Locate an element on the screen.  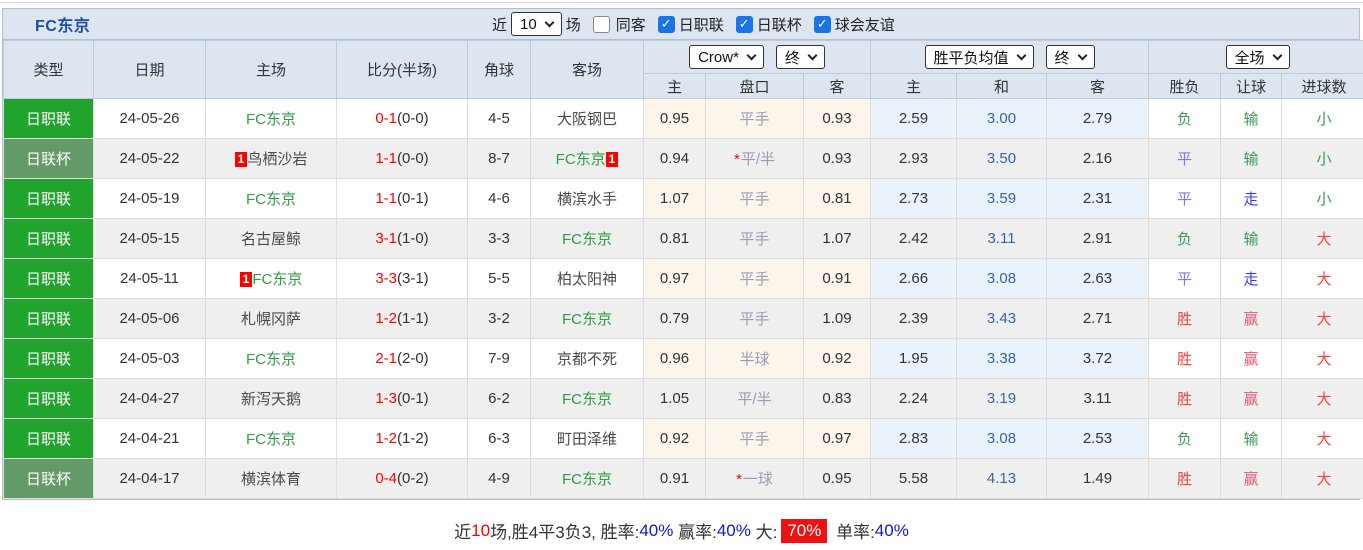
crow-home-odds-cell: 1.07 is located at coordinates (674, 198).